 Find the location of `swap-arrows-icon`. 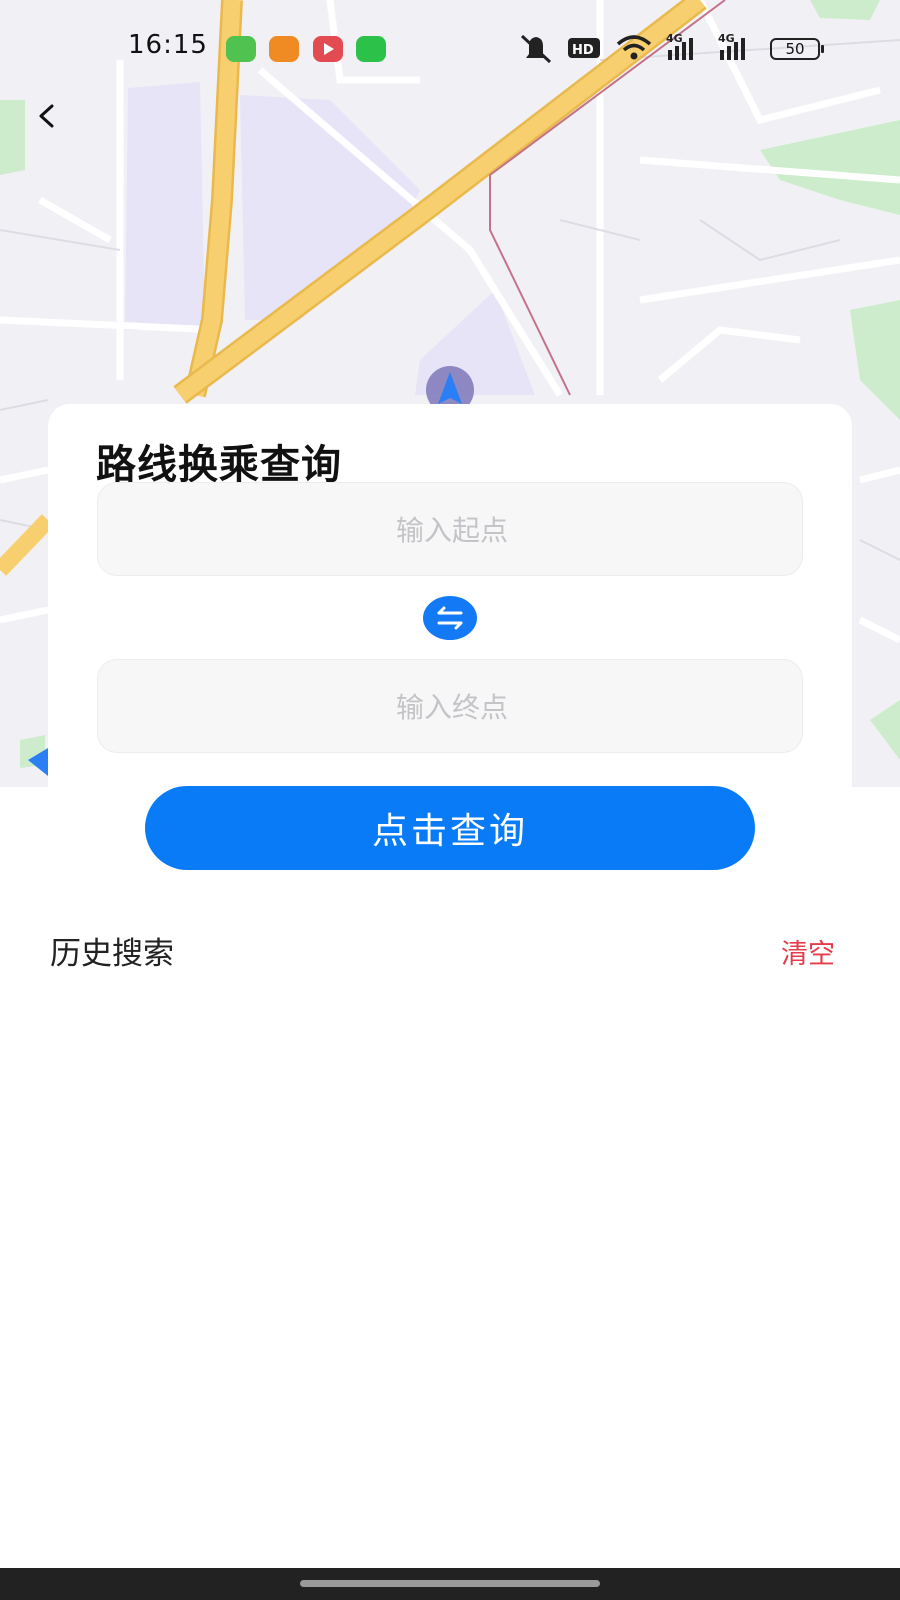

swap-arrows-icon is located at coordinates (450, 618).